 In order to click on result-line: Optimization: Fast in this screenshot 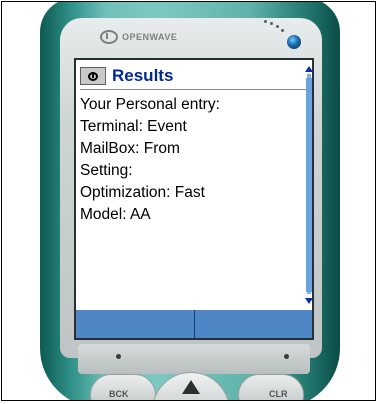, I will do `click(142, 192)`.